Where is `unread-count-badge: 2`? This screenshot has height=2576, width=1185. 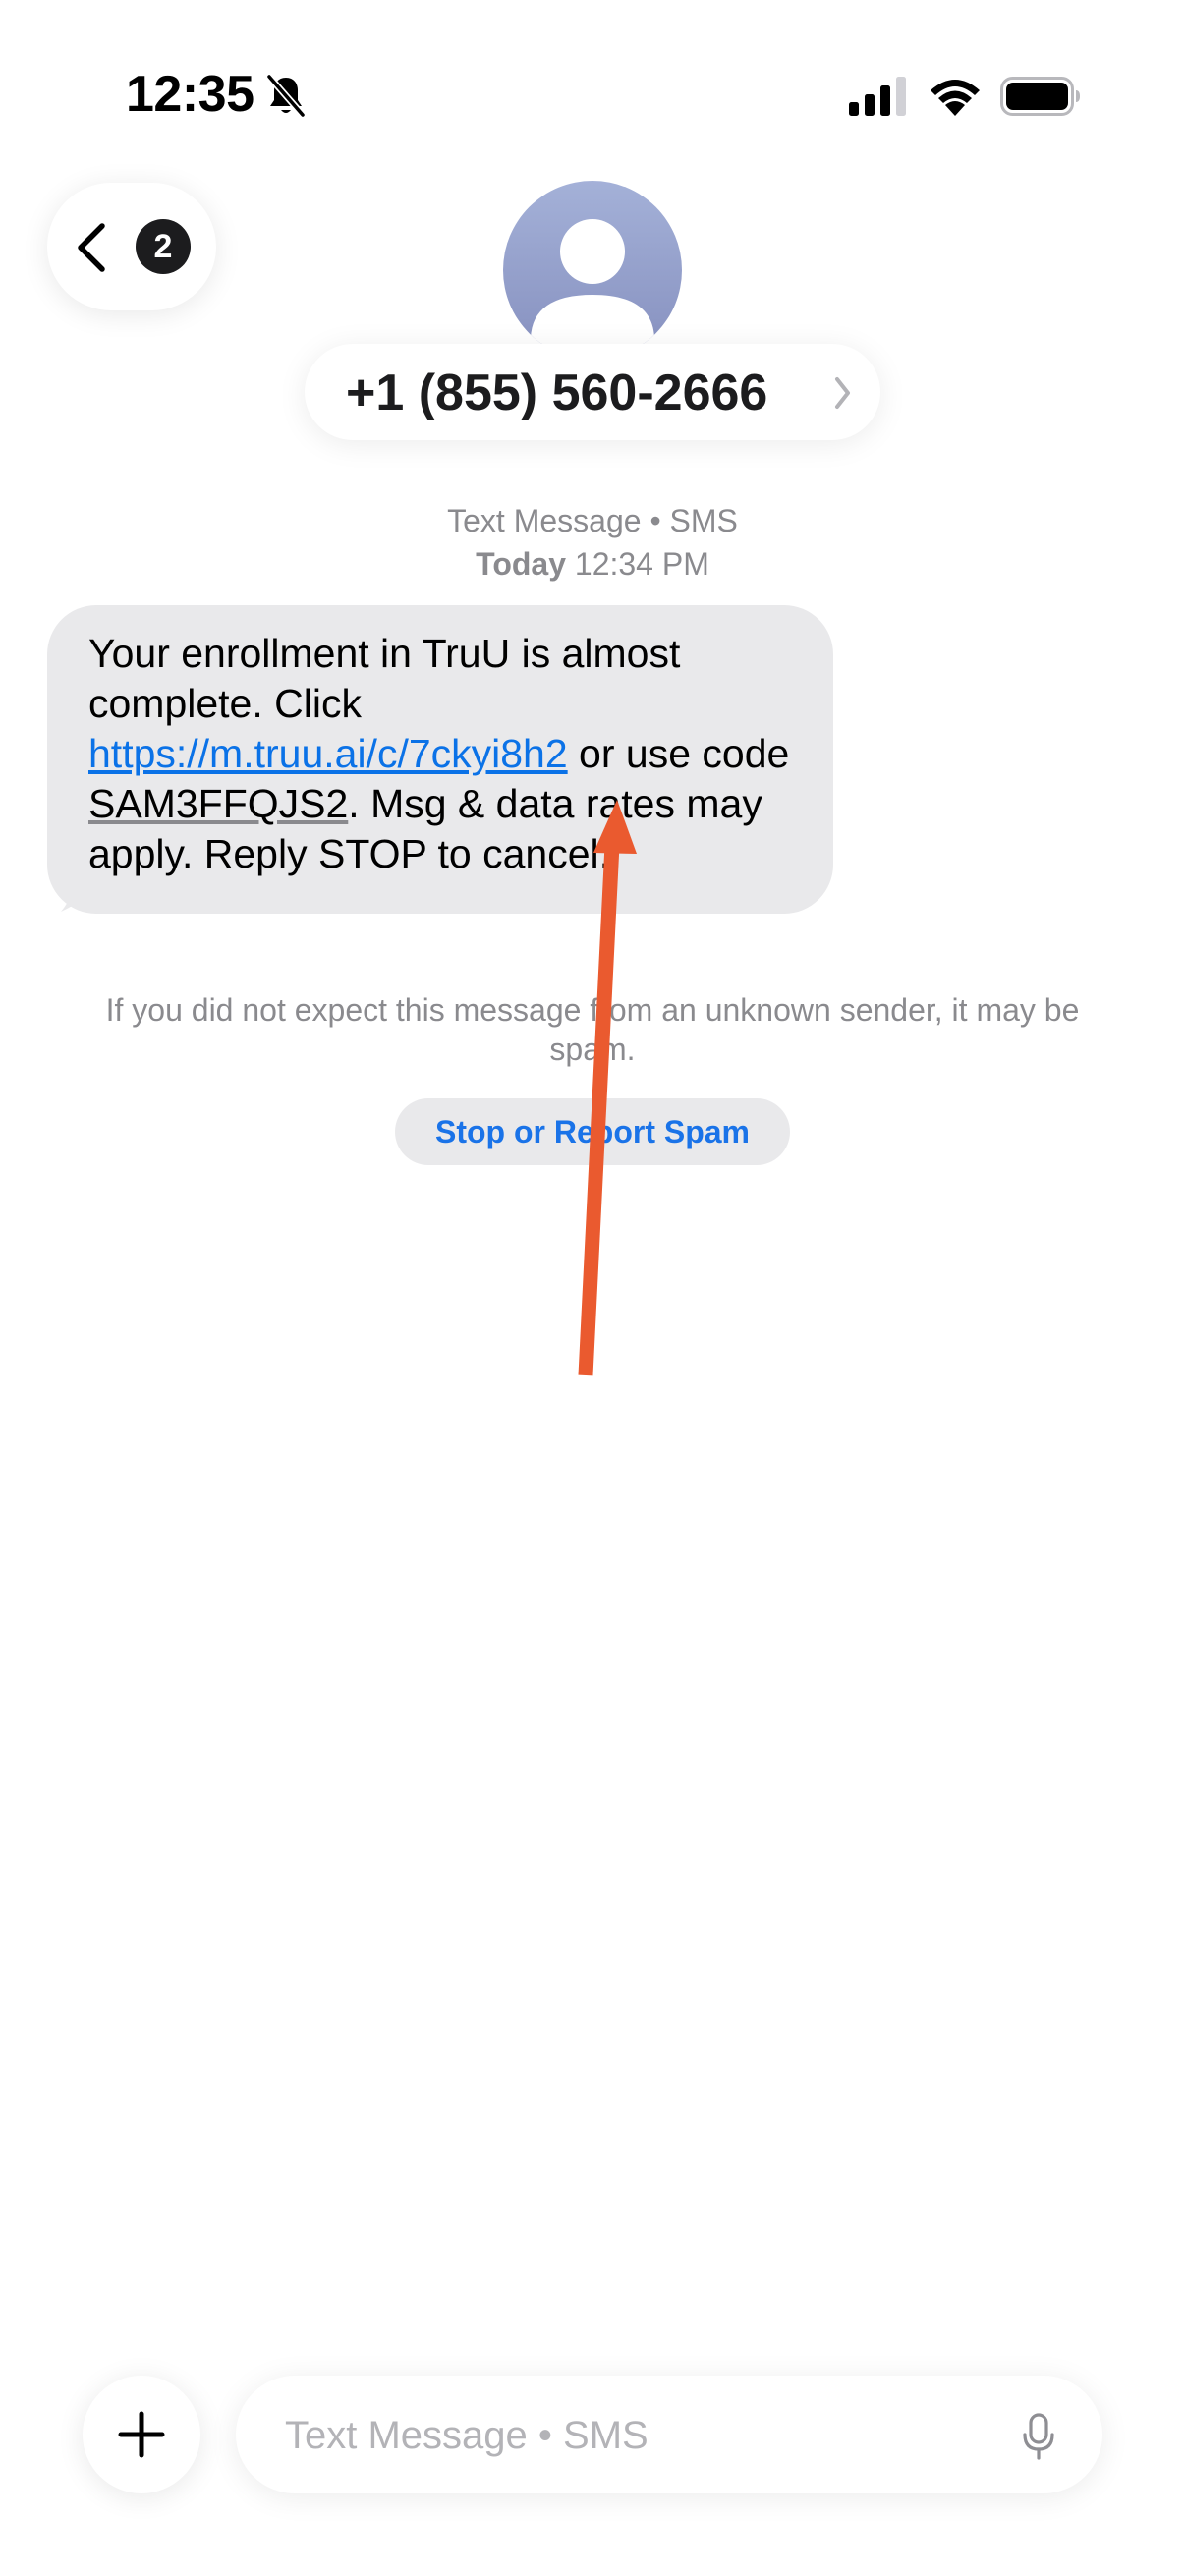
unread-count-badge: 2 is located at coordinates (164, 246).